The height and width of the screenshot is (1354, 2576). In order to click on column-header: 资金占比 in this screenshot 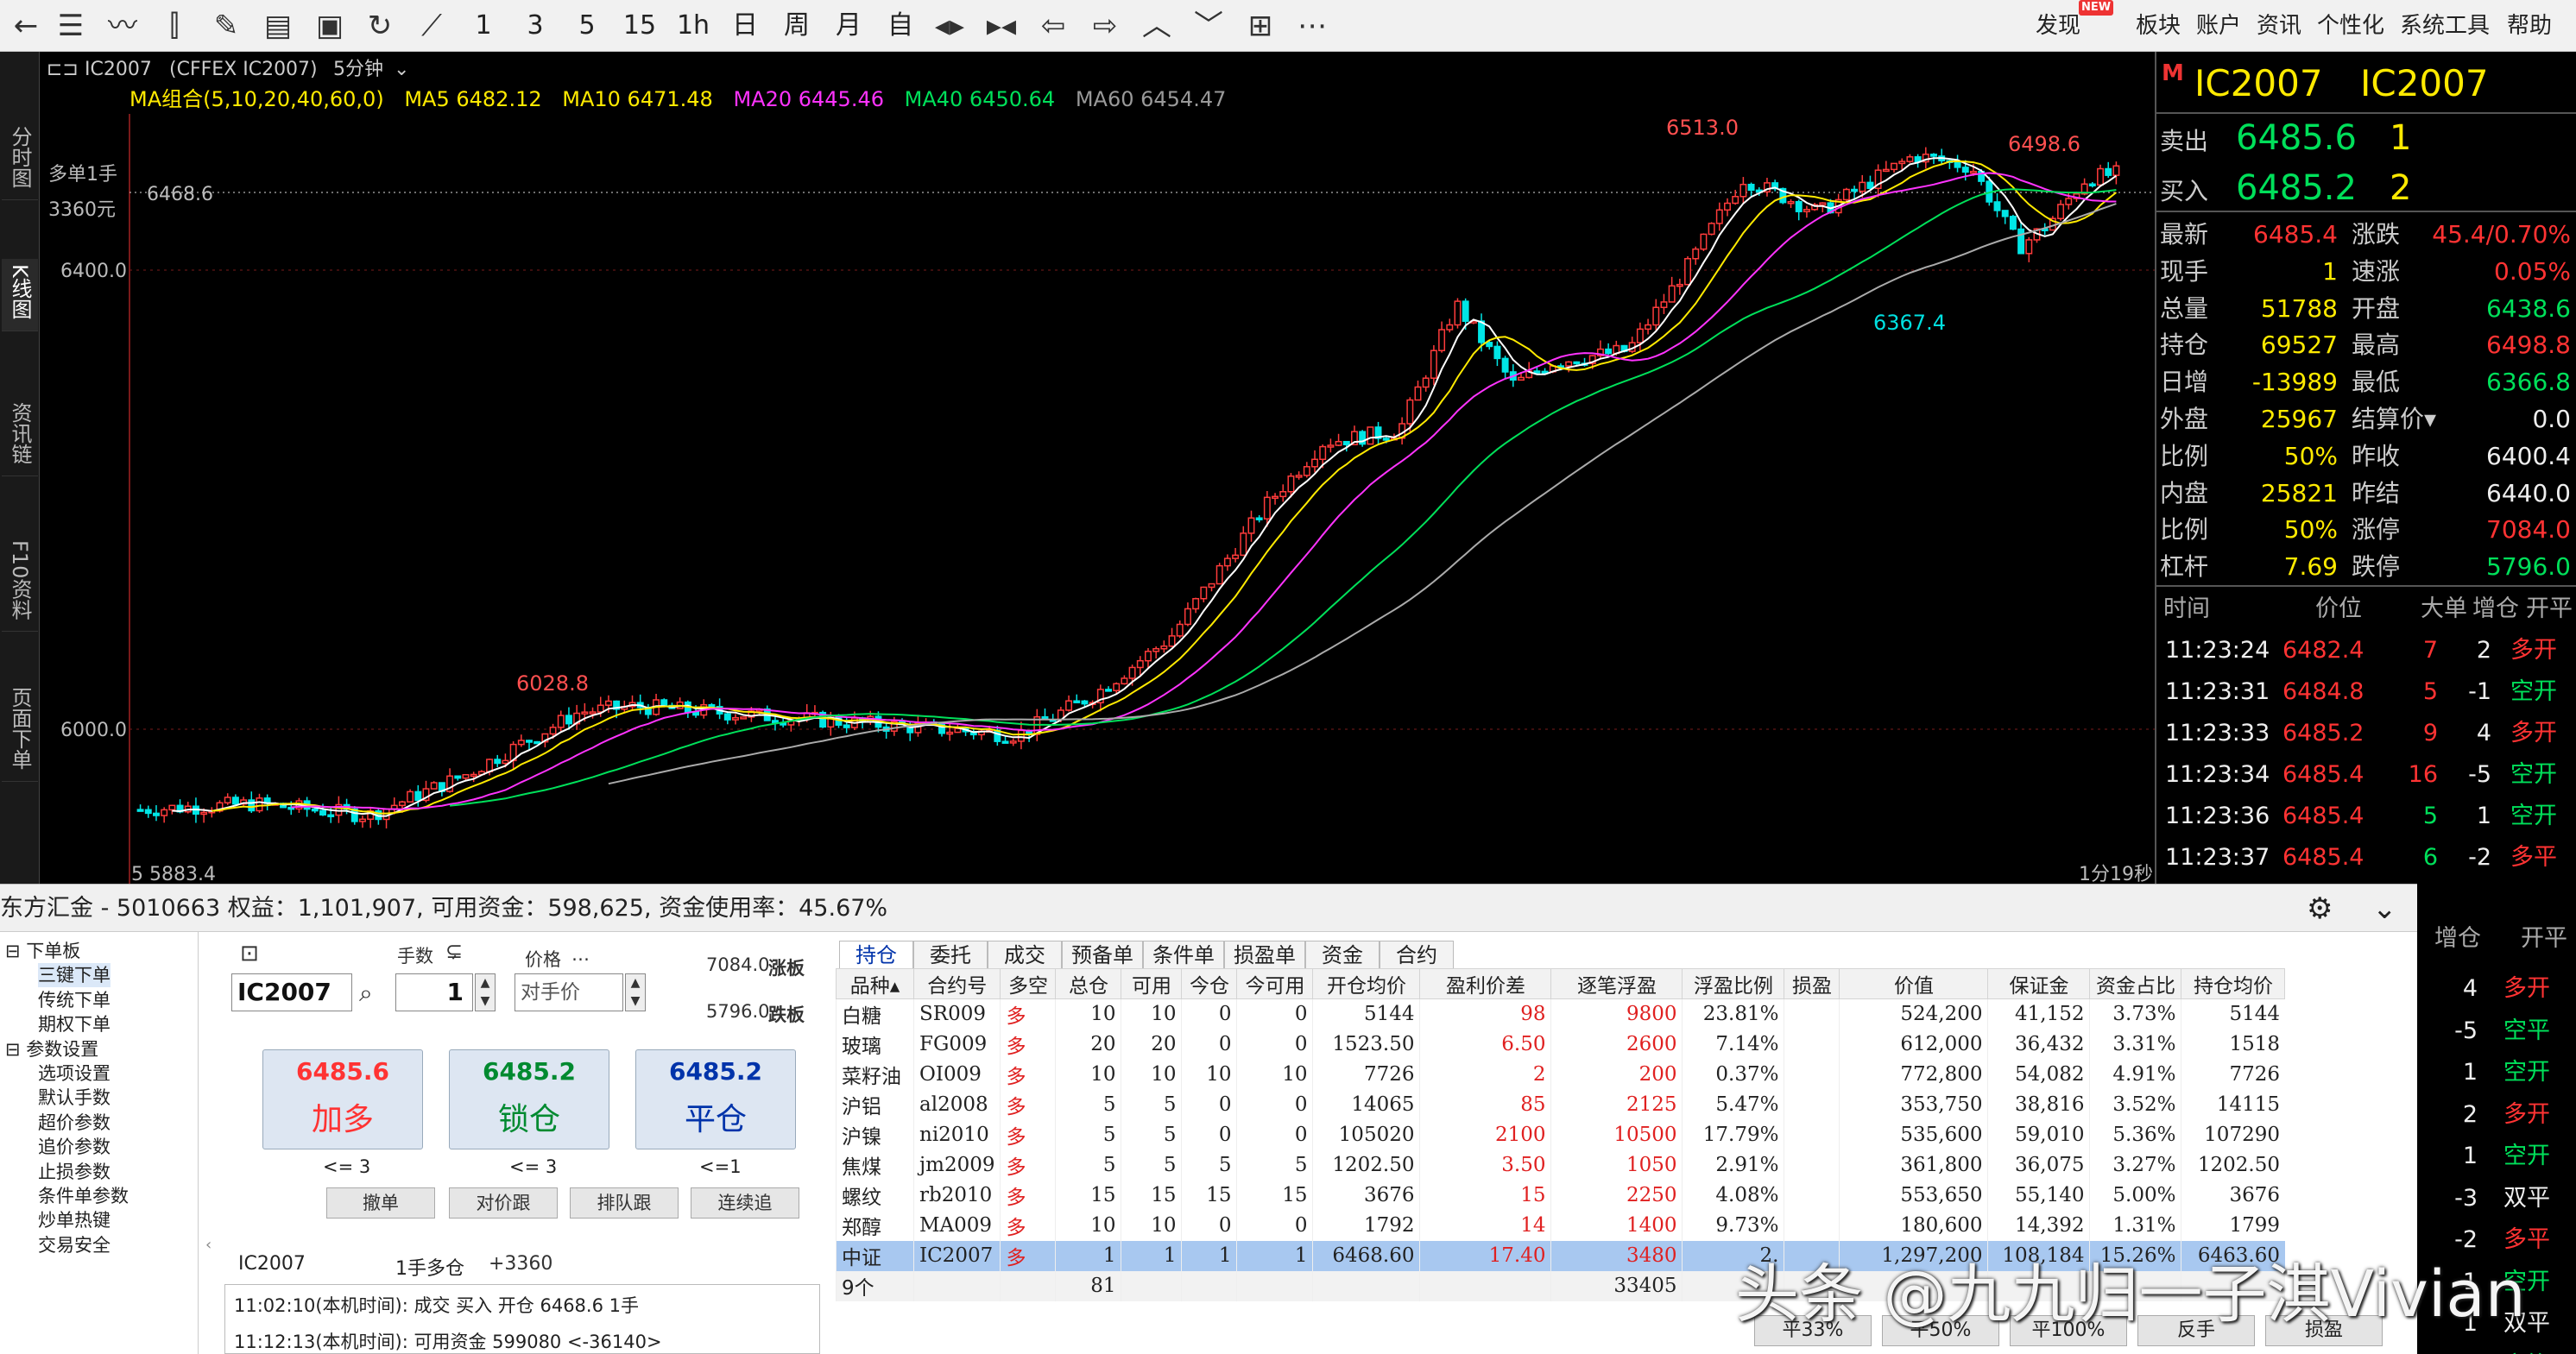, I will do `click(2135, 983)`.